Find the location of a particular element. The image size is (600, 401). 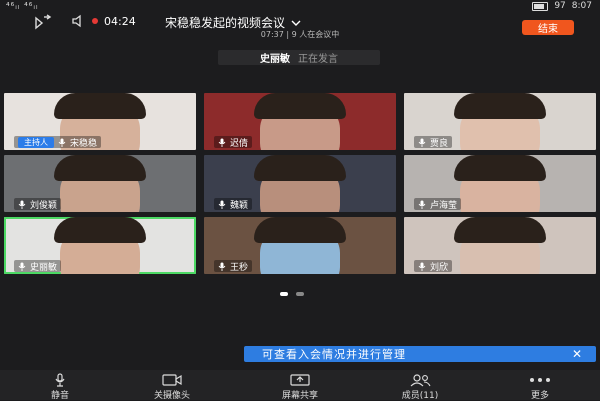

participant-label: 贾良 is located at coordinates (433, 142).